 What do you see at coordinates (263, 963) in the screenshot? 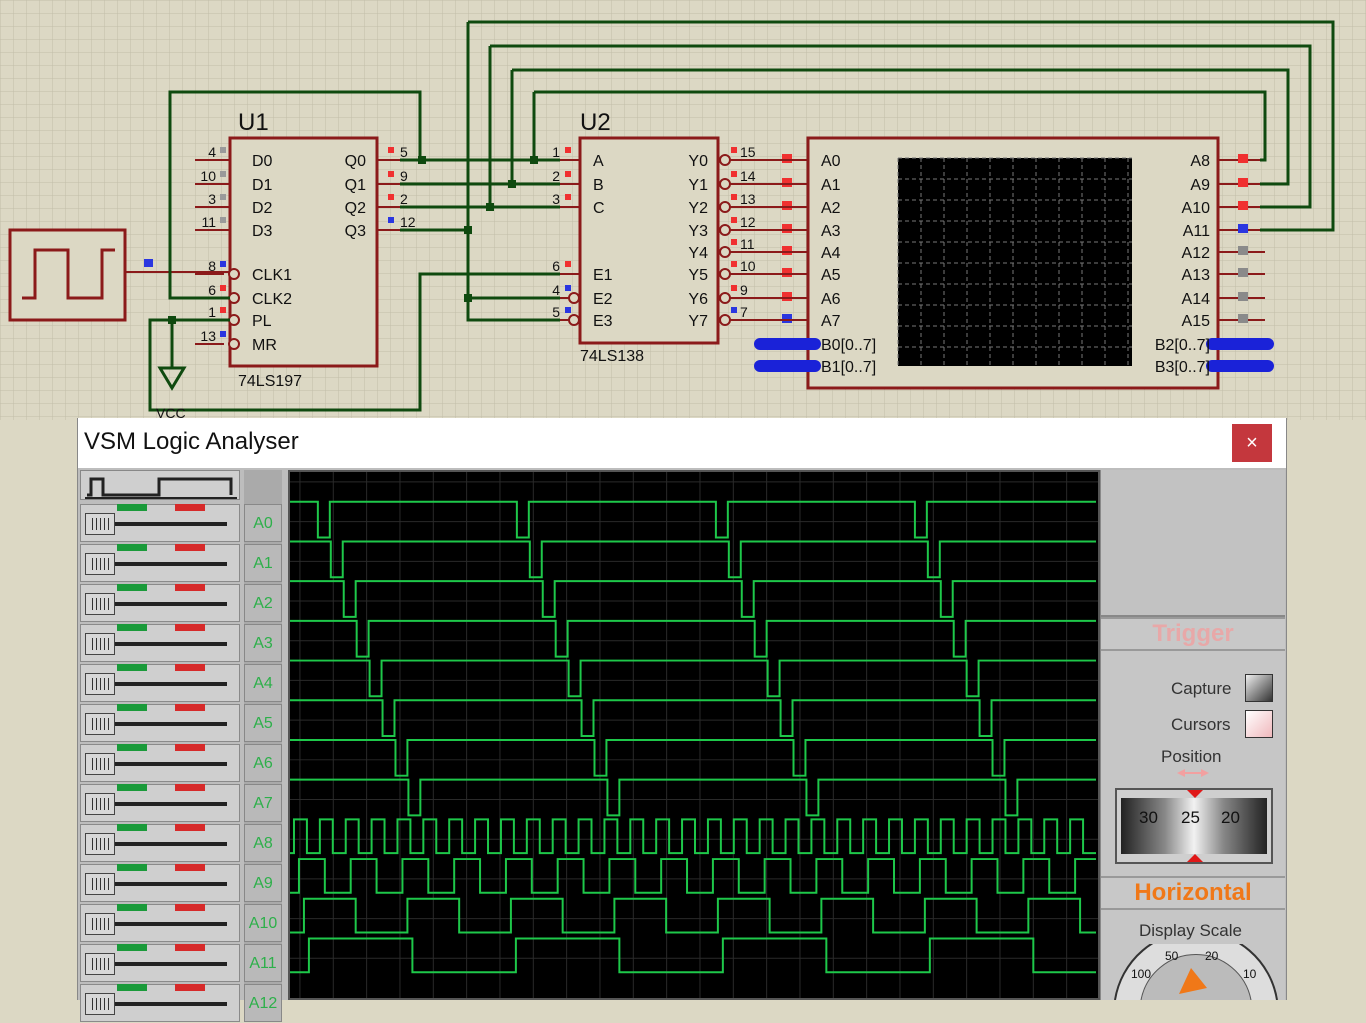
I see `channel-label: A11` at bounding box center [263, 963].